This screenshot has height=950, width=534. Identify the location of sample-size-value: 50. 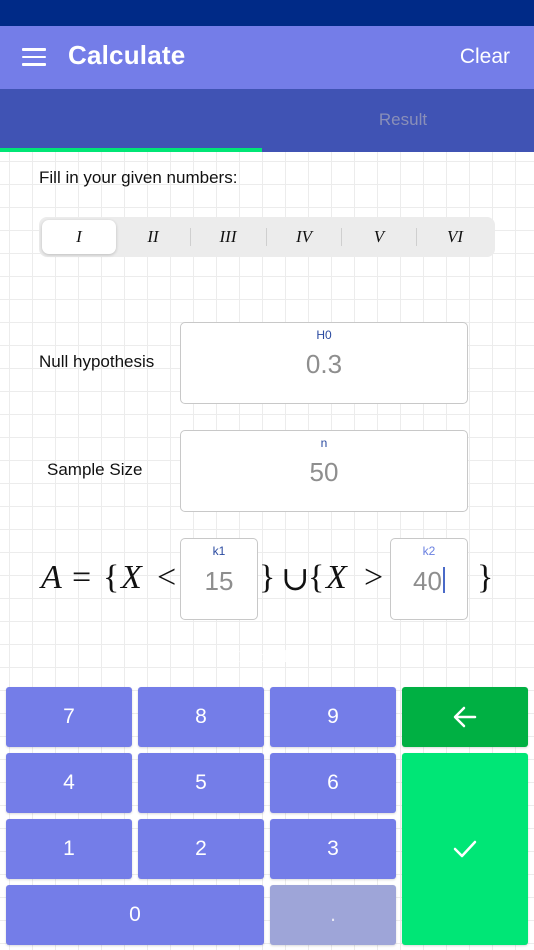
(324, 472).